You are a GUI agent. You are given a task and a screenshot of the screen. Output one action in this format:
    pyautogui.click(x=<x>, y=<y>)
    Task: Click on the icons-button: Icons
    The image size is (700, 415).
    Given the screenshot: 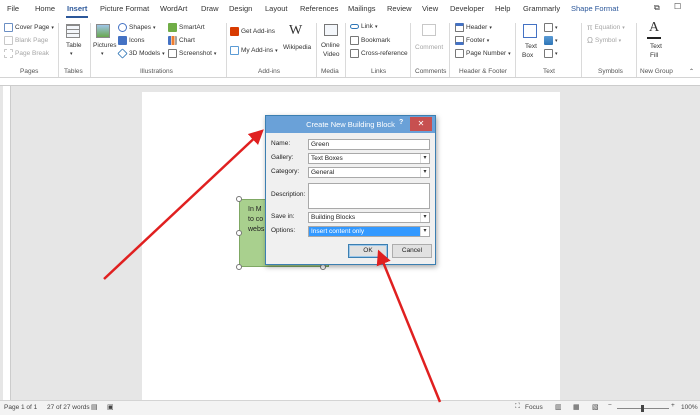 What is the action you would take?
    pyautogui.click(x=131, y=40)
    